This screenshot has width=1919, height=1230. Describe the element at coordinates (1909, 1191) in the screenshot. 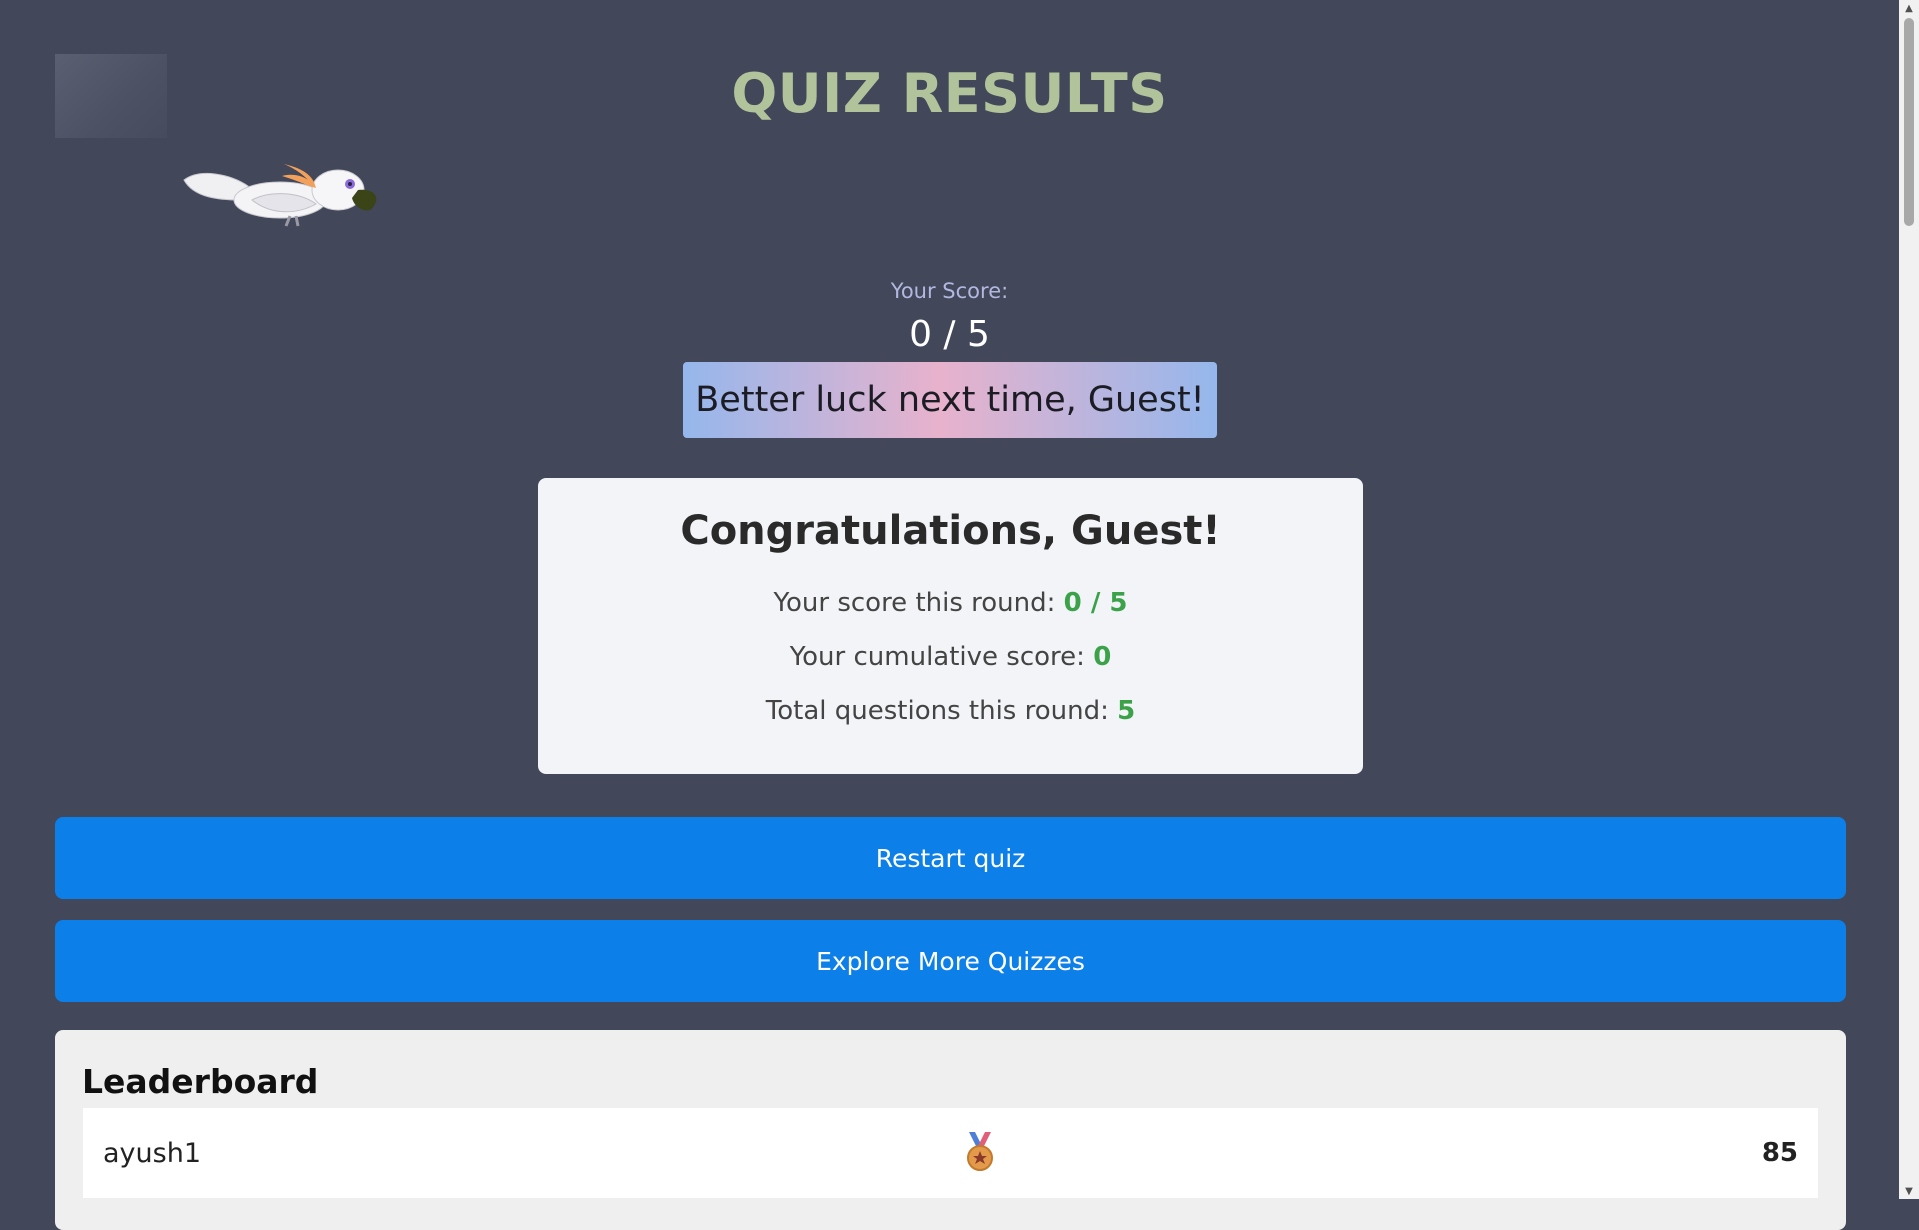

I see `scroll-down-arrow-icon: ▼` at that location.